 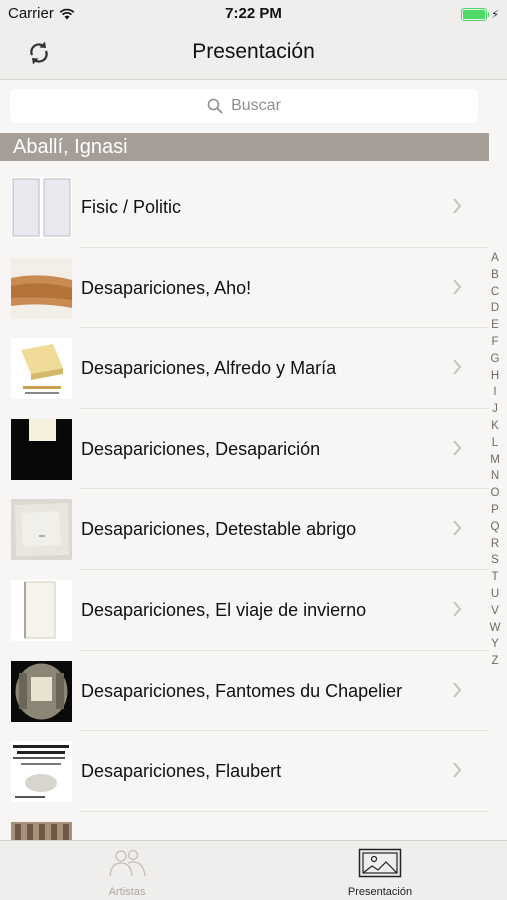 I want to click on index-letter: W, so click(x=495, y=628).